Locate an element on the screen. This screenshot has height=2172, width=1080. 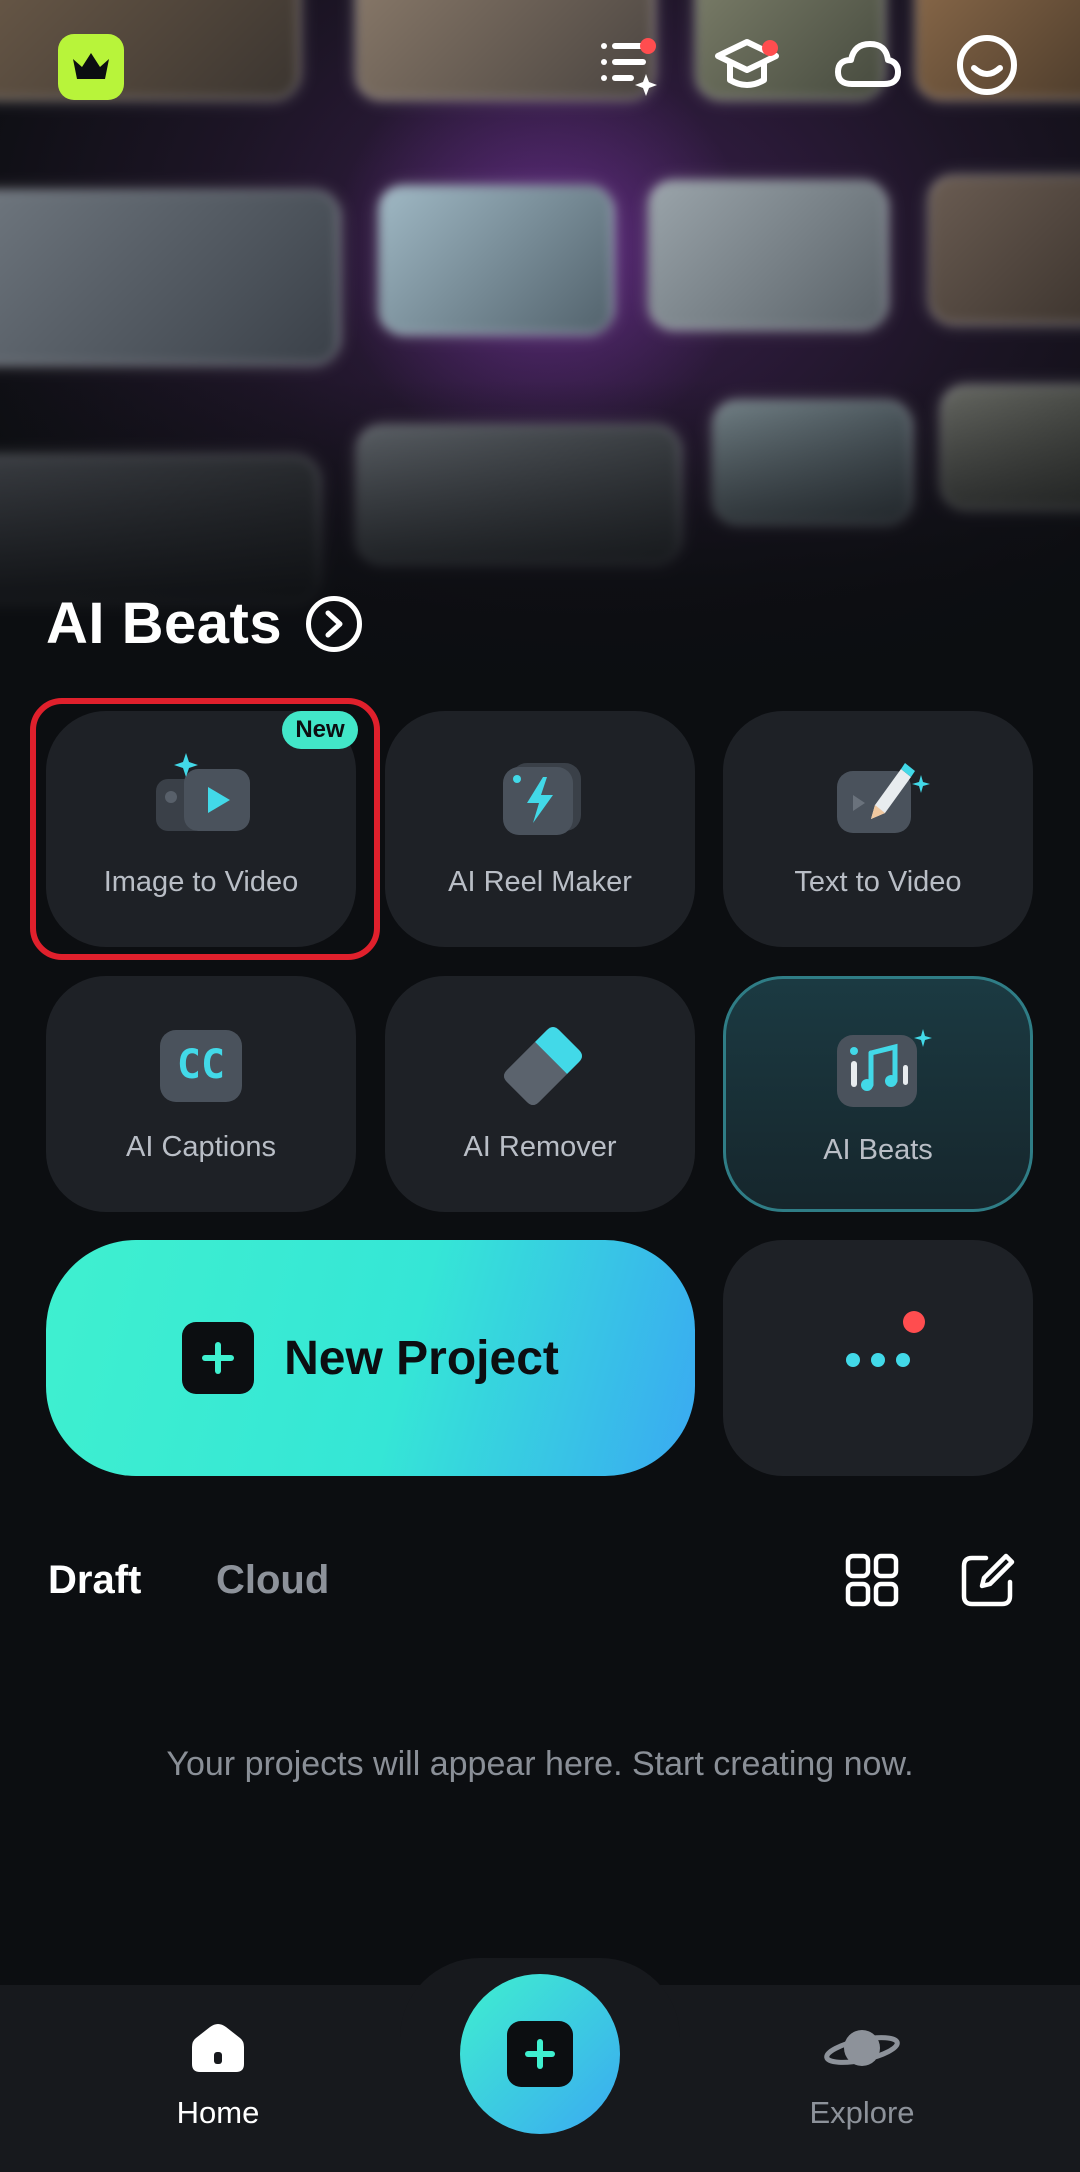
cloud-icon is located at coordinates (868, 64).